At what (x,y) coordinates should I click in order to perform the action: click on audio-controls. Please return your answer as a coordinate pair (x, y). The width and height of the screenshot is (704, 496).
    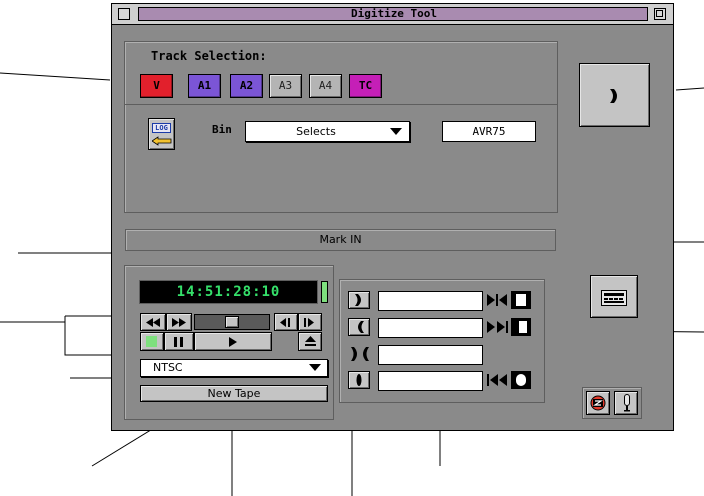
    Looking at the image, I should click on (511, 380).